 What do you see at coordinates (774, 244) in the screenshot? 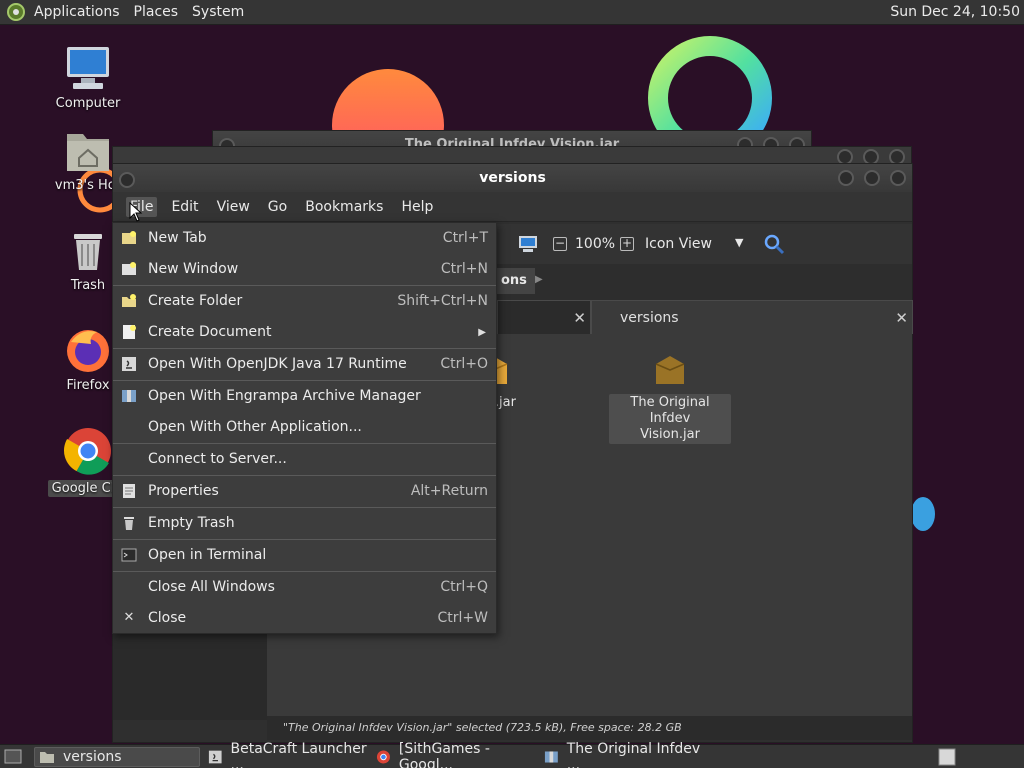
I see `search-icon` at bounding box center [774, 244].